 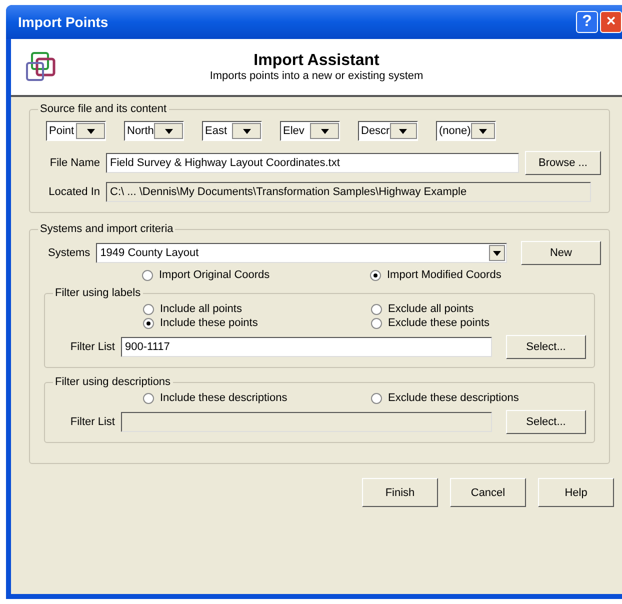 What do you see at coordinates (113, 382) in the screenshot?
I see `group-title: Filter using descriptions` at bounding box center [113, 382].